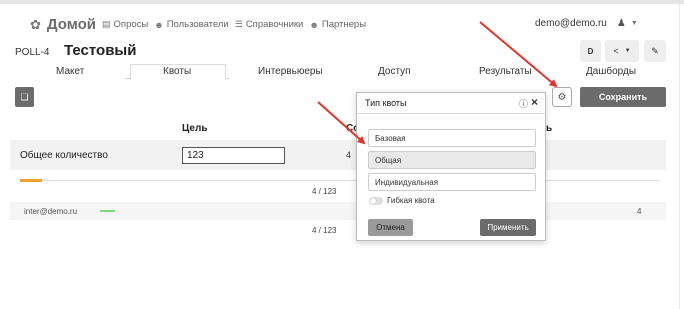  I want to click on tab-quotas: Квоты, so click(177, 71).